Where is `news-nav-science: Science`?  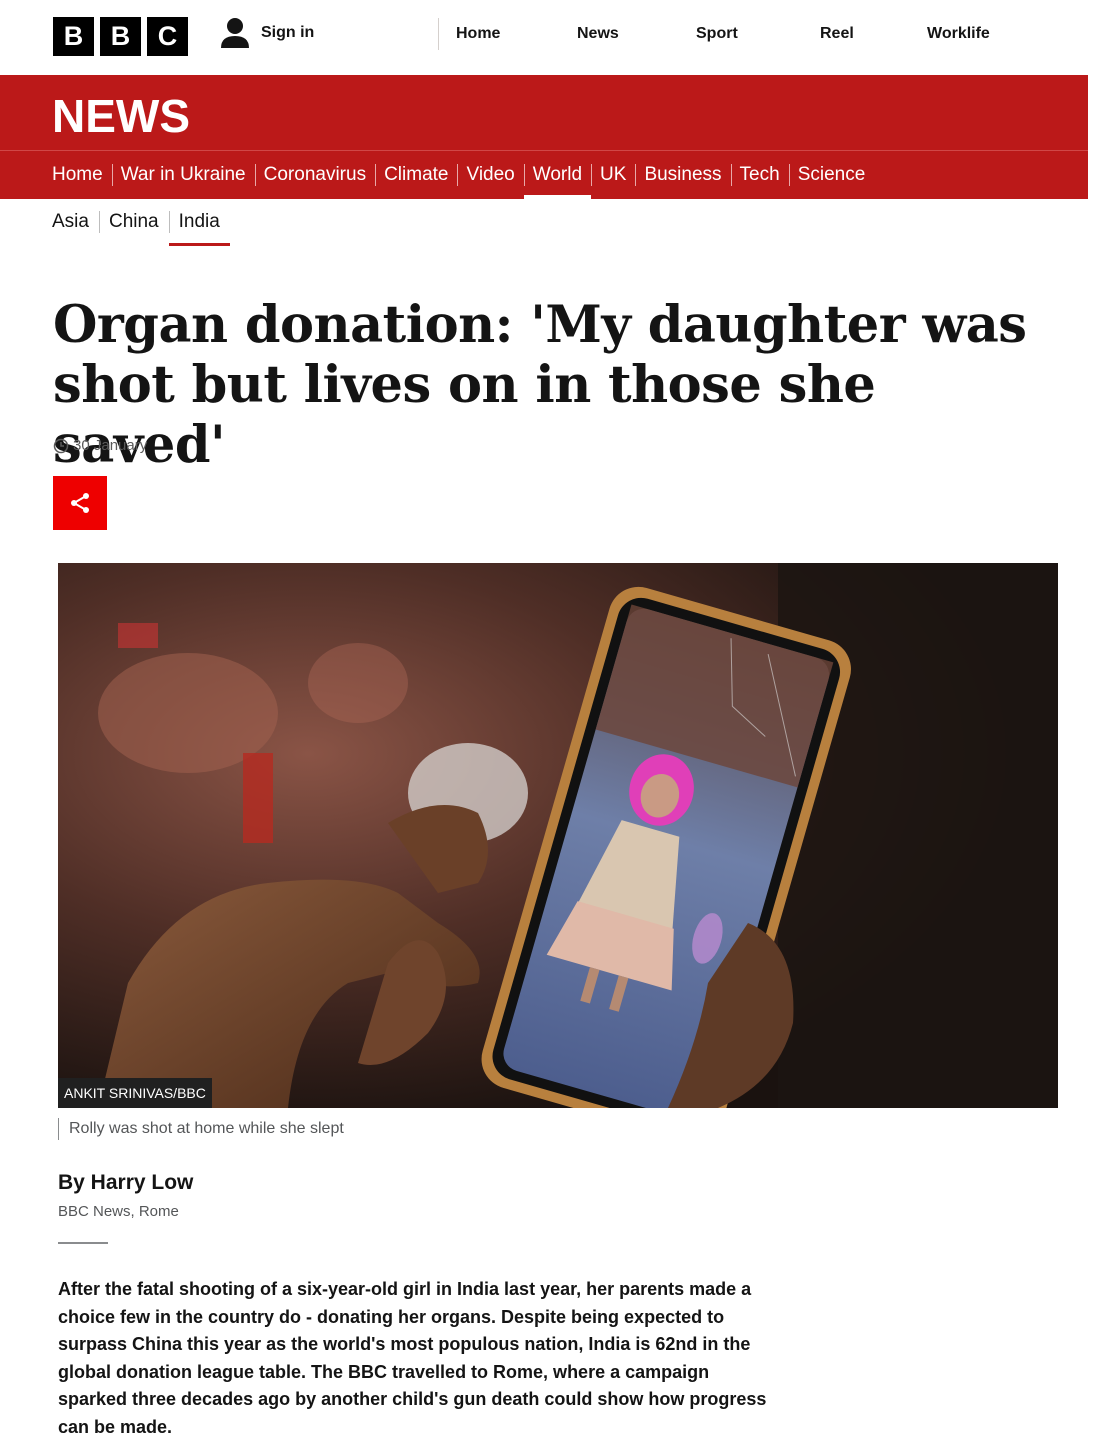 news-nav-science: Science is located at coordinates (831, 180).